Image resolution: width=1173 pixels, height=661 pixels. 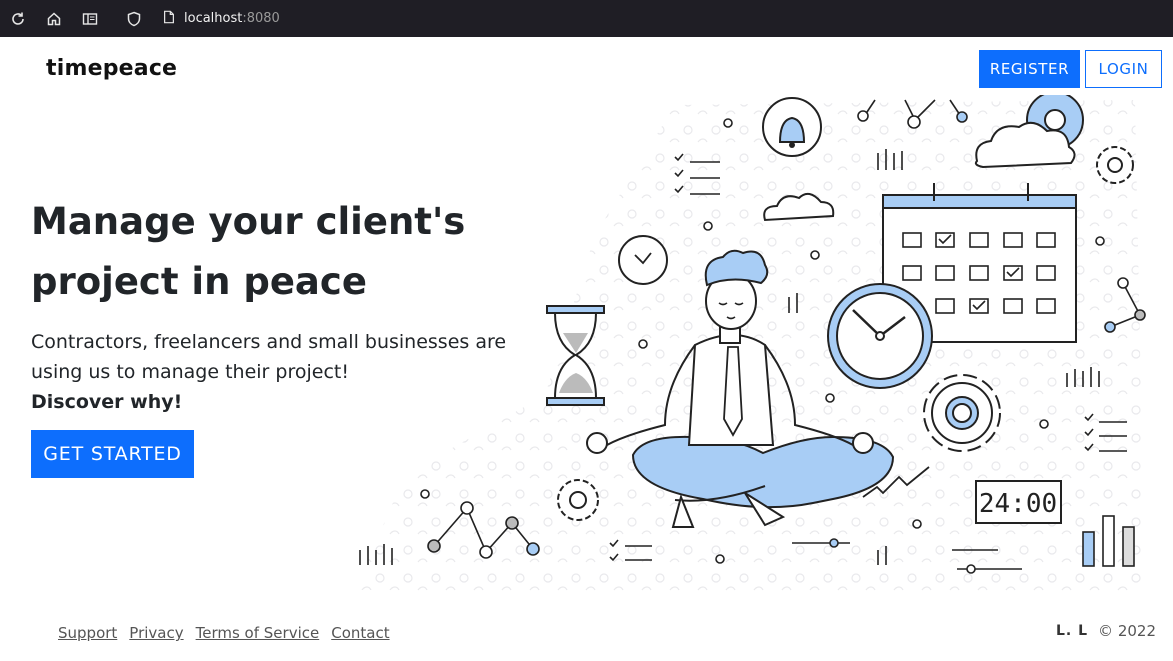 I want to click on get-started-button: GET STARTED, so click(x=112, y=454).